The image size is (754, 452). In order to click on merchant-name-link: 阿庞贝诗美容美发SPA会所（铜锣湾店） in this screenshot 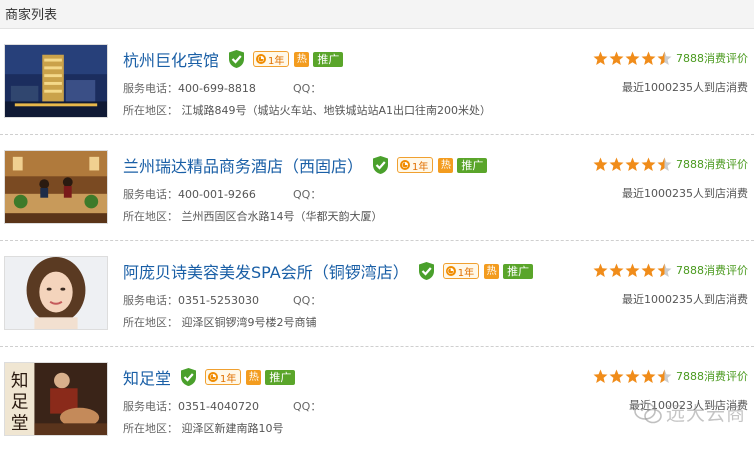, I will do `click(266, 271)`.